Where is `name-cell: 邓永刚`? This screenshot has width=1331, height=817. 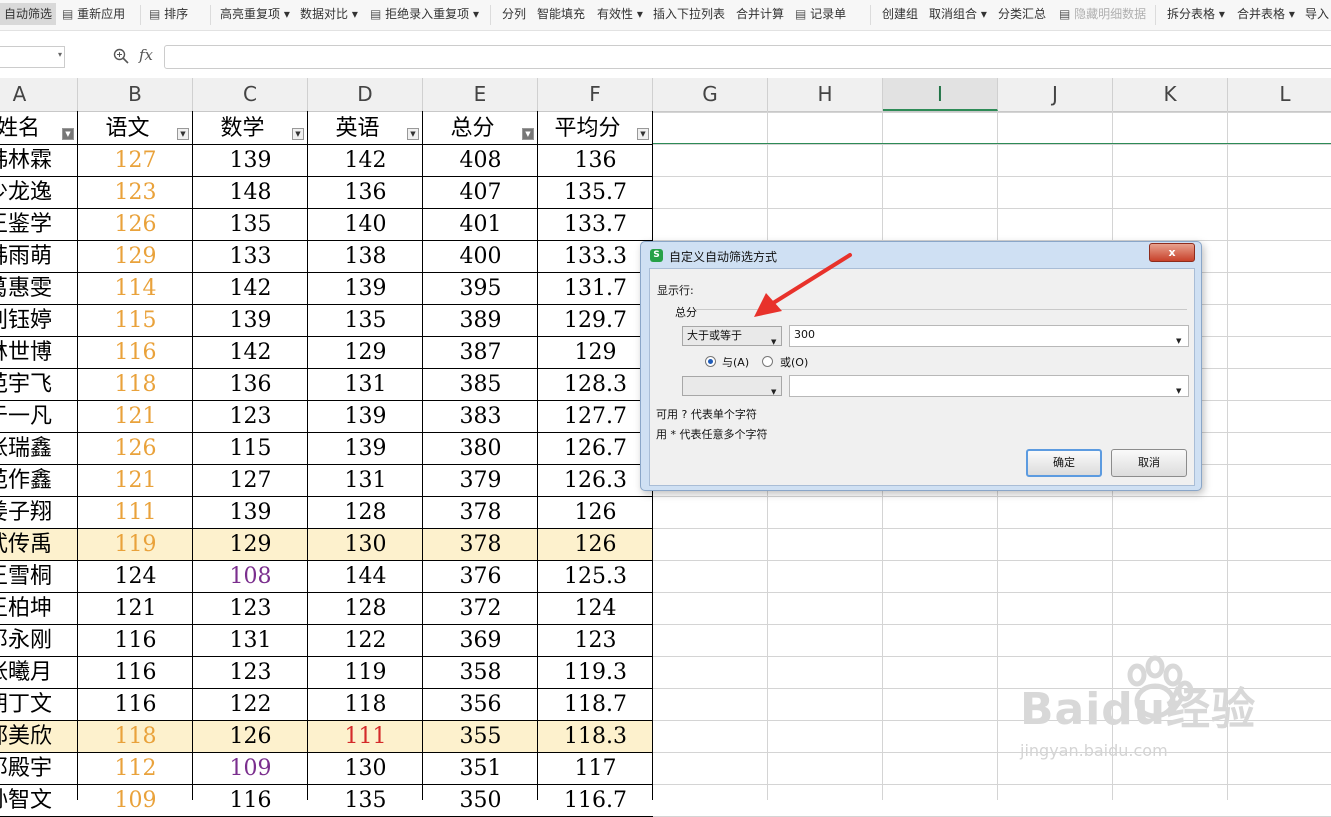
name-cell: 邓永刚 is located at coordinates (30, 641).